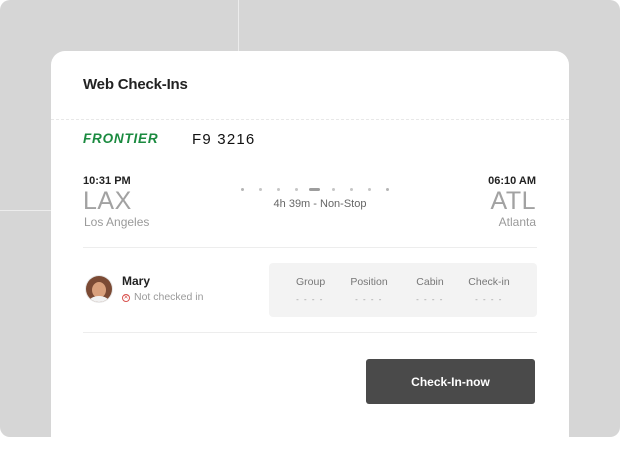 This screenshot has width=620, height=451. Describe the element at coordinates (107, 181) in the screenshot. I see `departure-time: 10:31 PM` at that location.